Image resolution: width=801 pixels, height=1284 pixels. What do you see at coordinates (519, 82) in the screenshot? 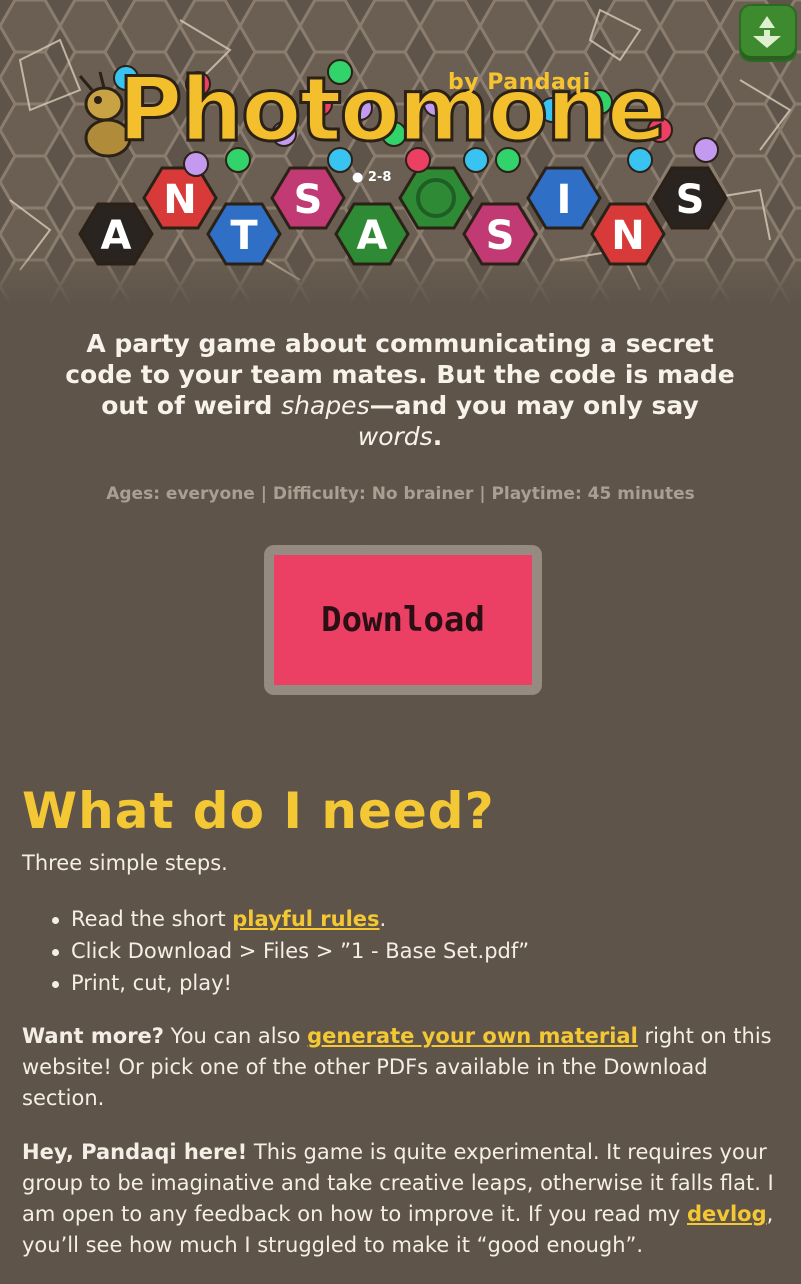
I see `byline: by Pandaqi` at bounding box center [519, 82].